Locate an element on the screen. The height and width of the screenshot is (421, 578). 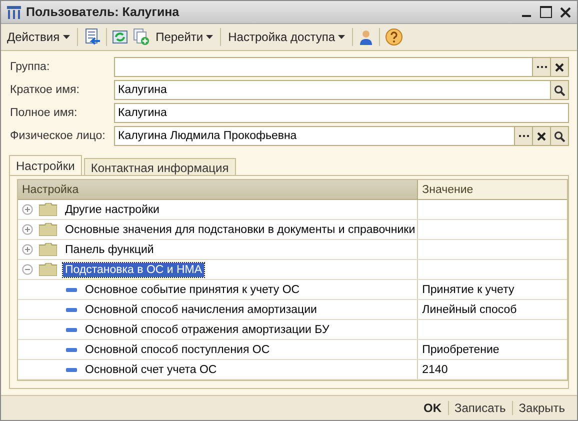
field-label: Группа: is located at coordinates (30, 67).